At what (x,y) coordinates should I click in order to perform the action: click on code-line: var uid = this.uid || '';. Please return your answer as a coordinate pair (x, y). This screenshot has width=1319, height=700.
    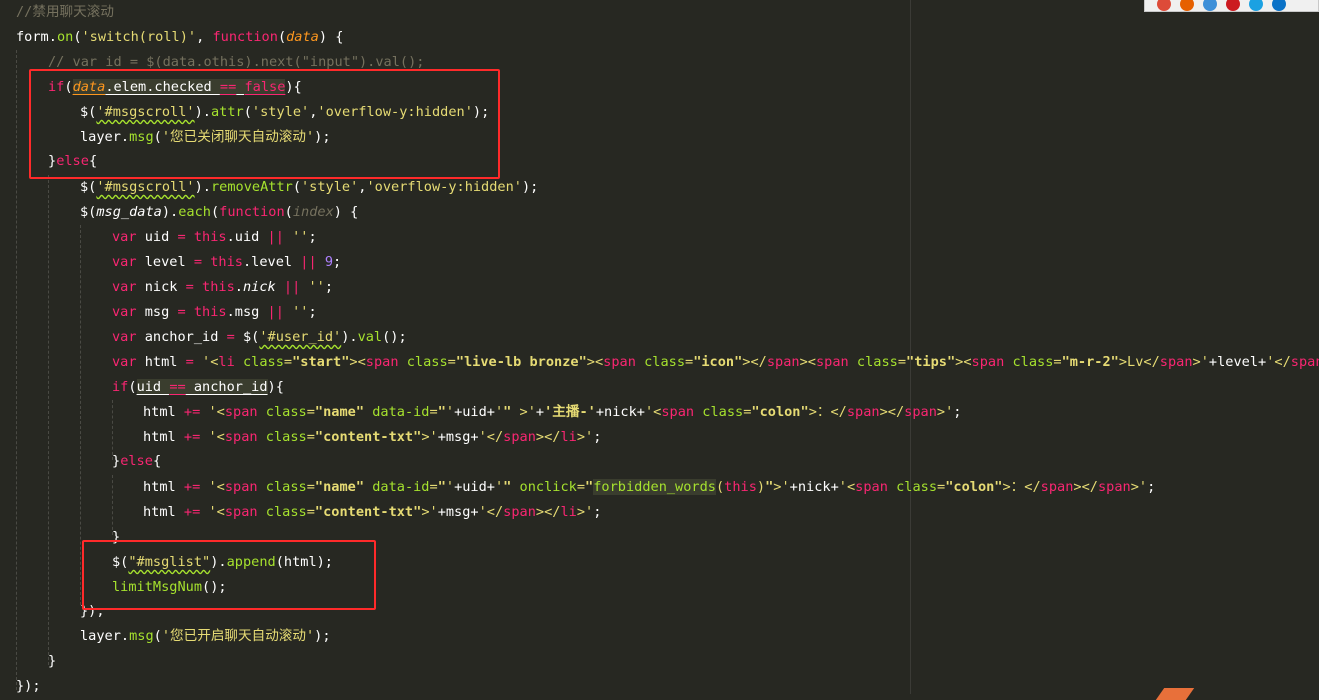
    Looking at the image, I should click on (214, 237).